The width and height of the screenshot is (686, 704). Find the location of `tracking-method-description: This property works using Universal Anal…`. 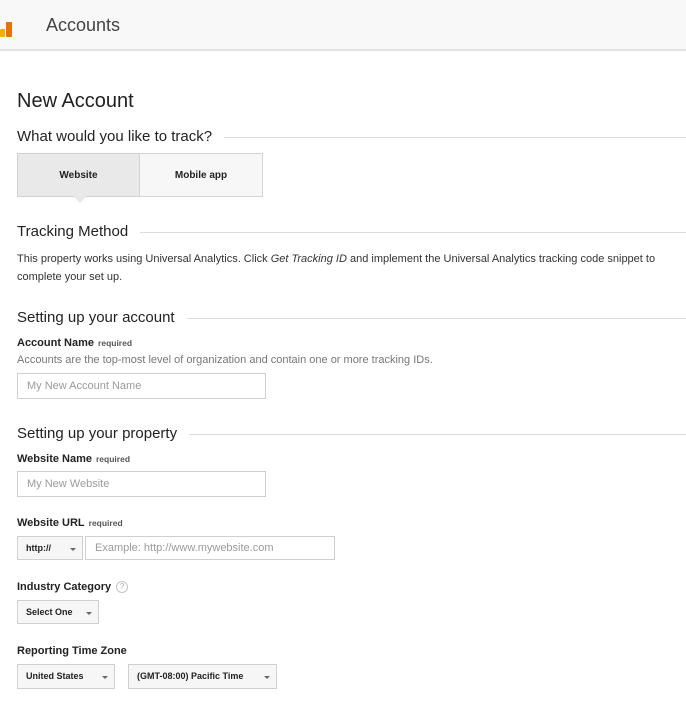

tracking-method-description: This property works using Universal Anal… is located at coordinates (349, 268).